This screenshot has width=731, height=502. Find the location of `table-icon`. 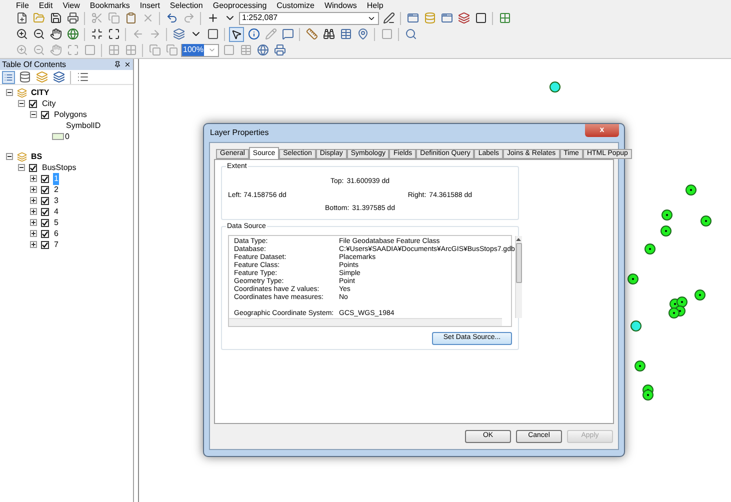

table-icon is located at coordinates (345, 34).